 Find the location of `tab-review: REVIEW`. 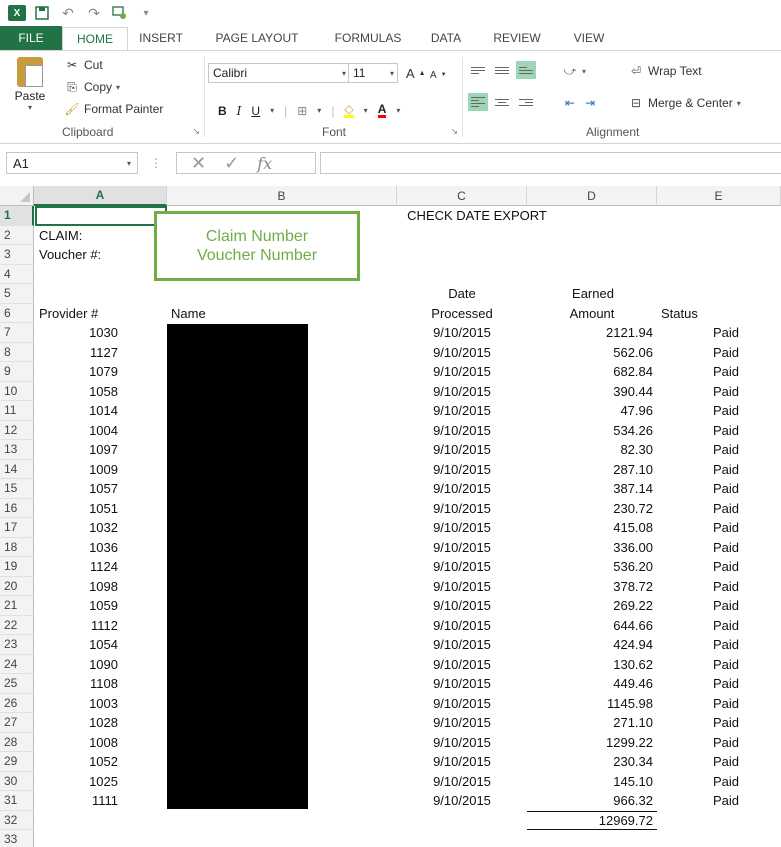

tab-review: REVIEW is located at coordinates (517, 38).